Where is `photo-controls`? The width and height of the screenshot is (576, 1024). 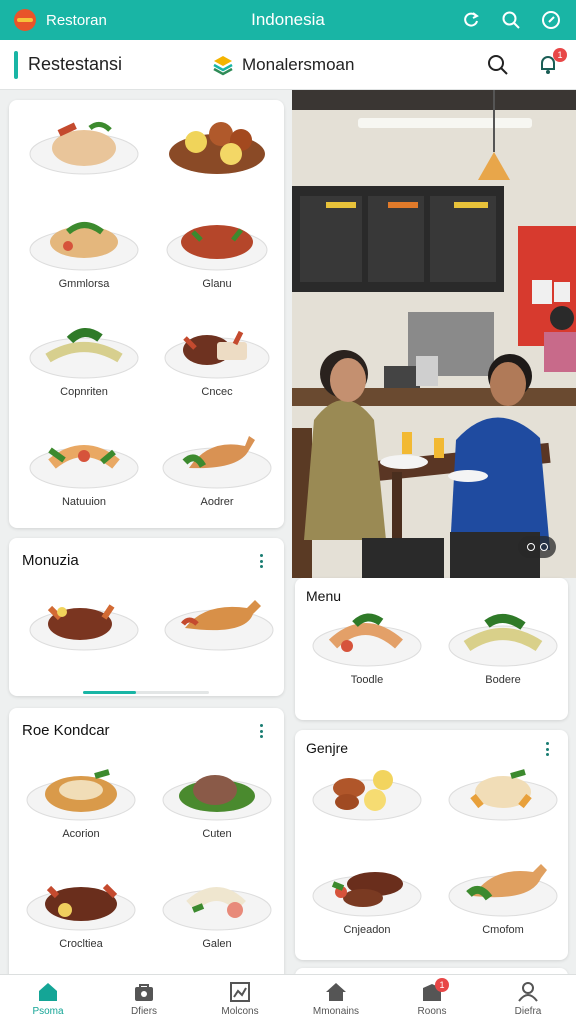
photo-controls is located at coordinates (537, 547).